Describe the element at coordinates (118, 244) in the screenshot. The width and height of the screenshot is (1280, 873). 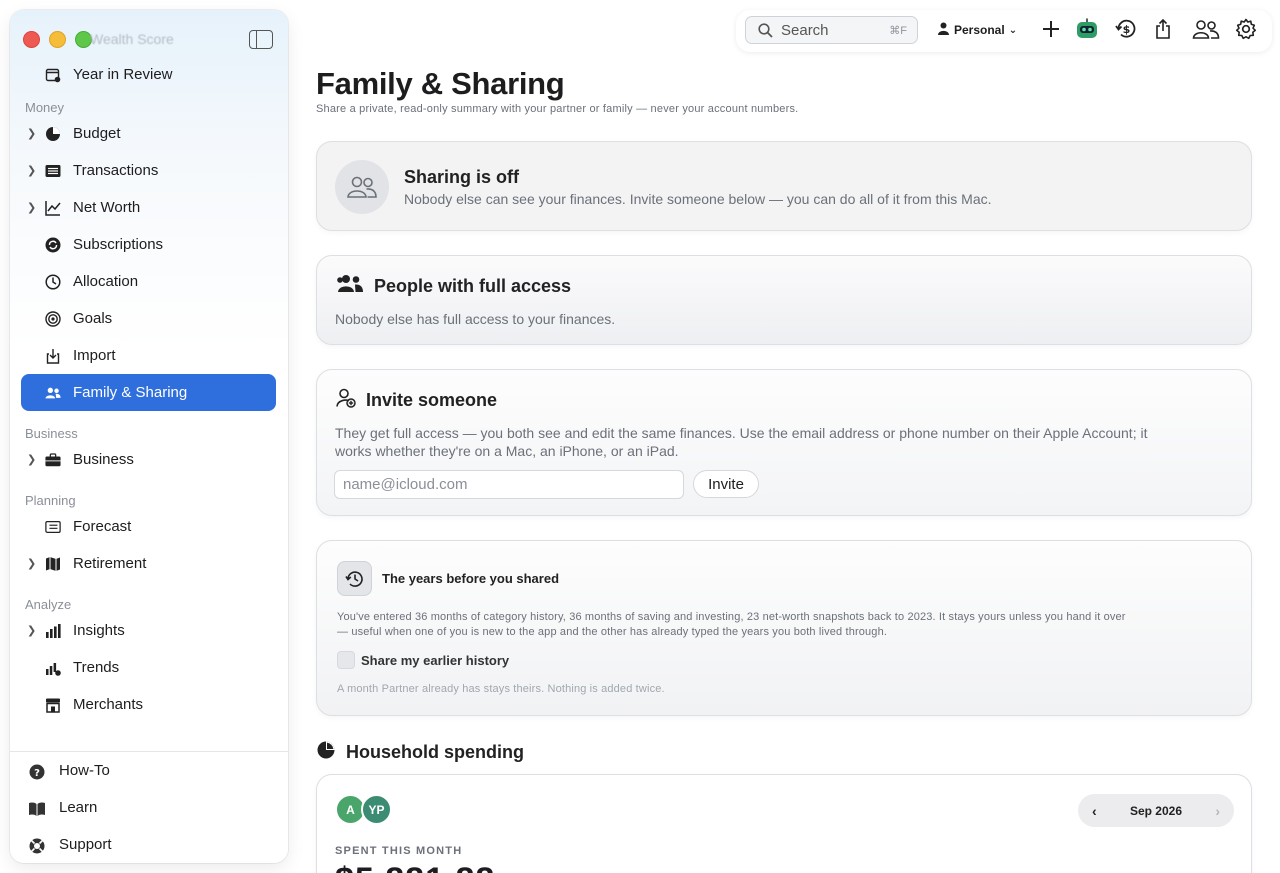
I see `sidebar-item-label: Subscriptions` at that location.